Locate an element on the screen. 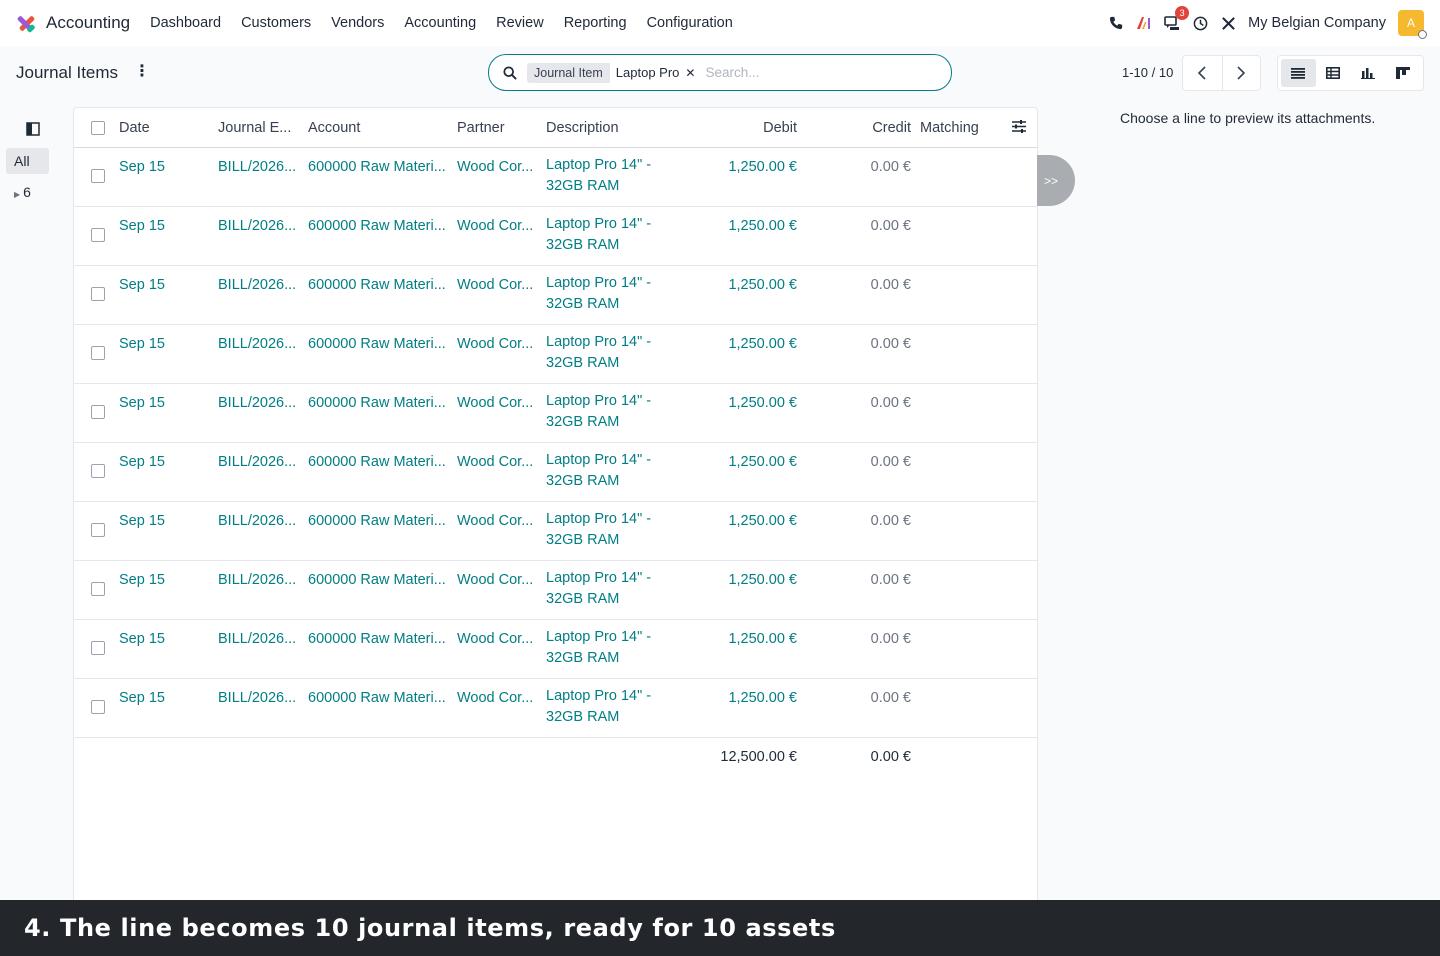 This screenshot has height=956, width=1440. tools-icon is located at coordinates (1228, 23).